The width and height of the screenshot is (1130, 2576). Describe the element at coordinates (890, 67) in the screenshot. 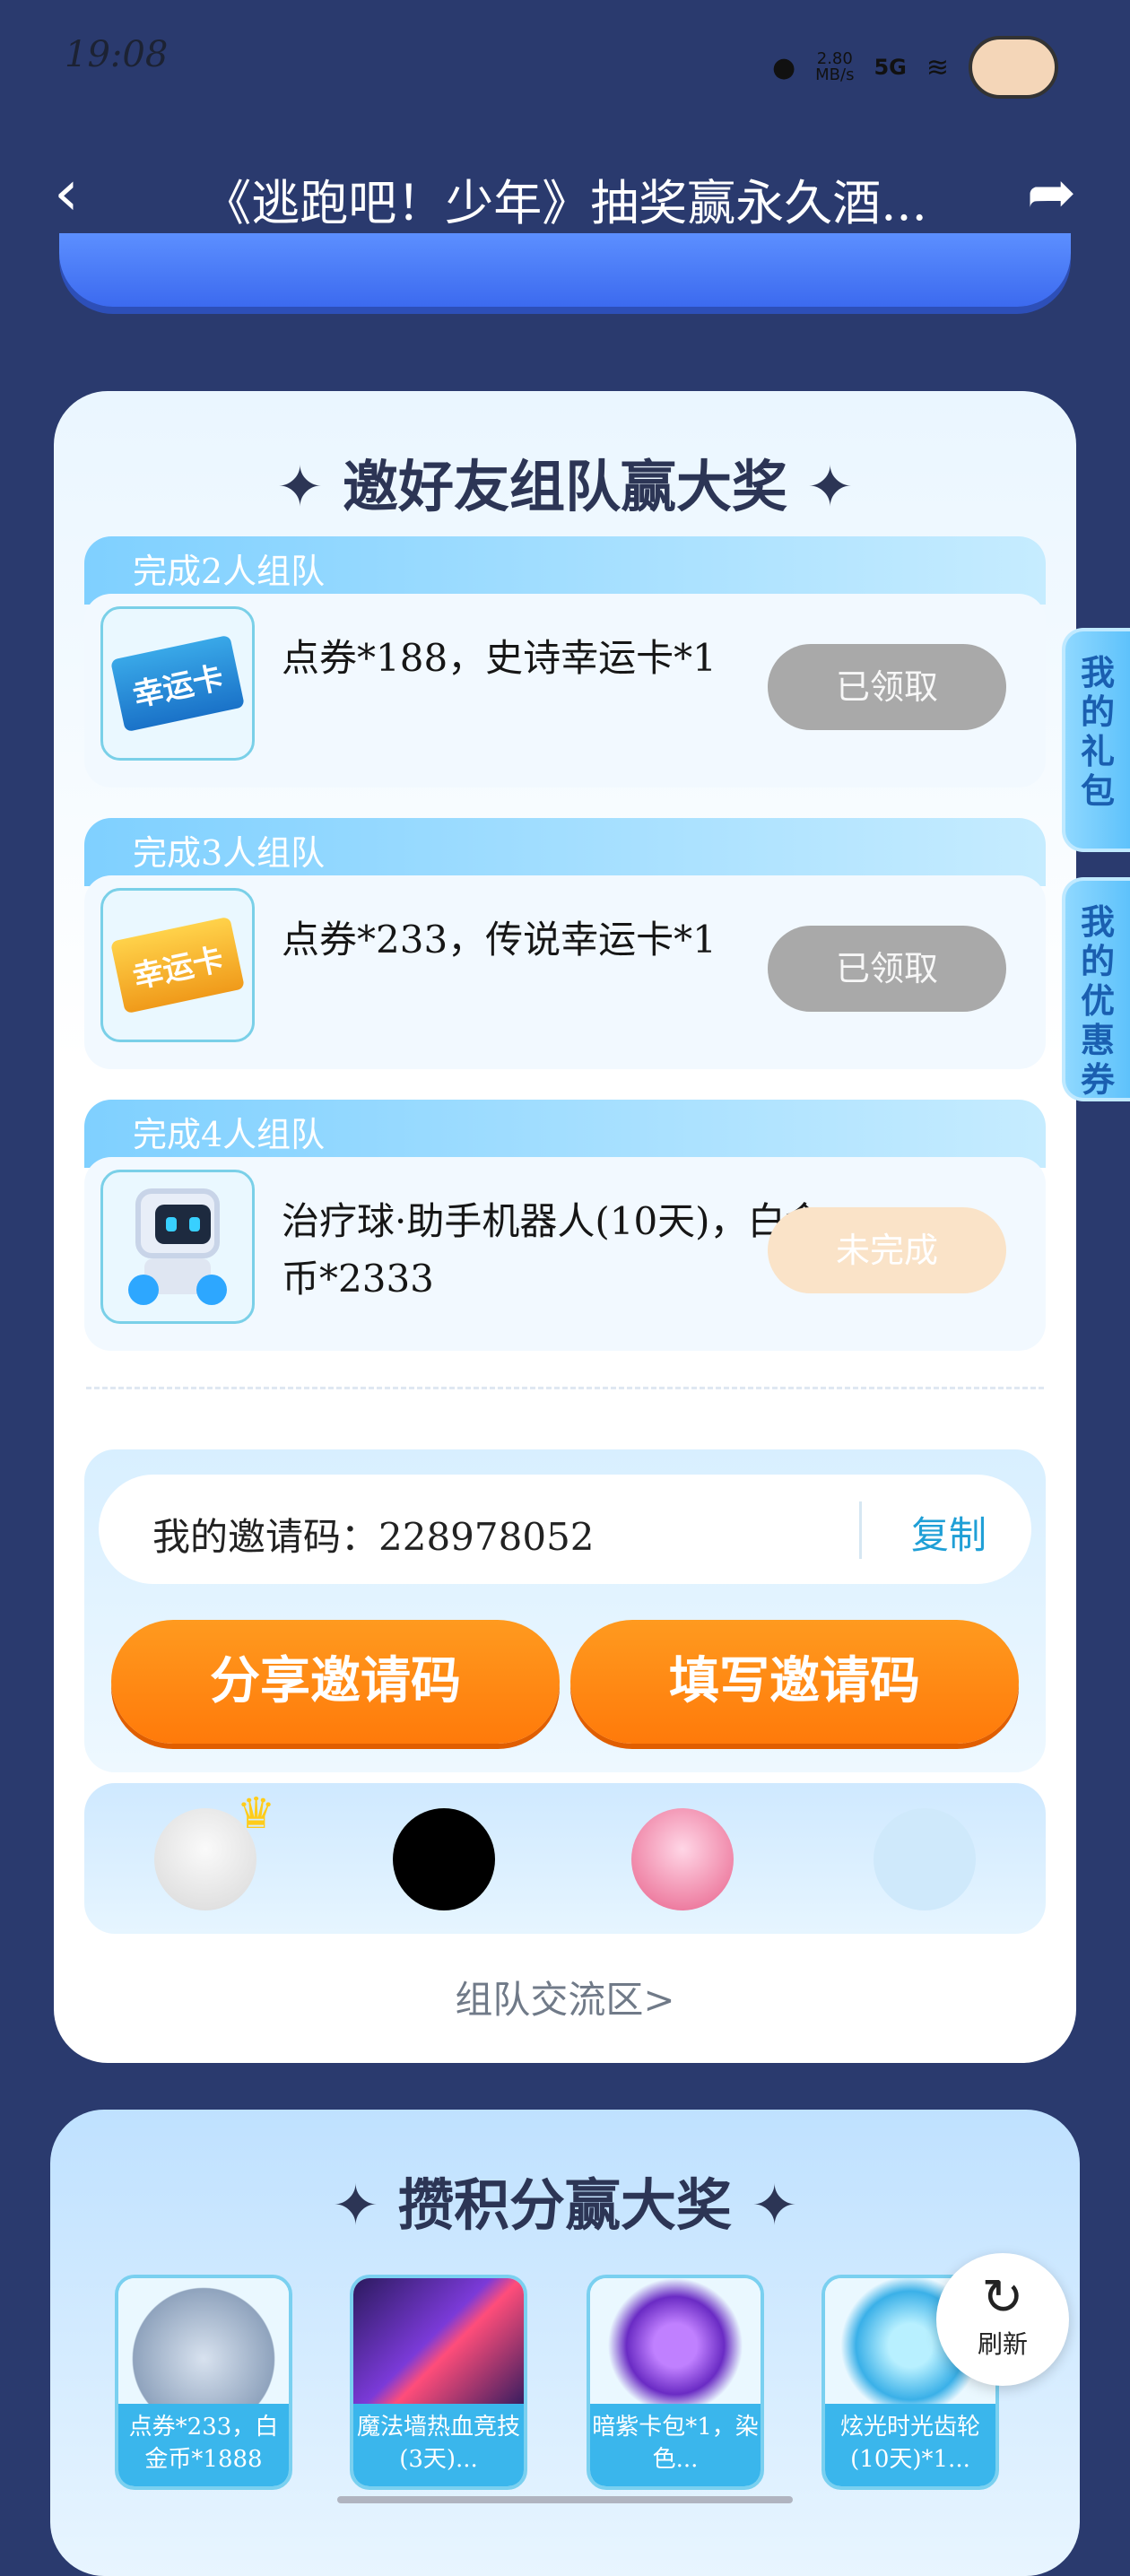

I see `network-label: 5G` at that location.